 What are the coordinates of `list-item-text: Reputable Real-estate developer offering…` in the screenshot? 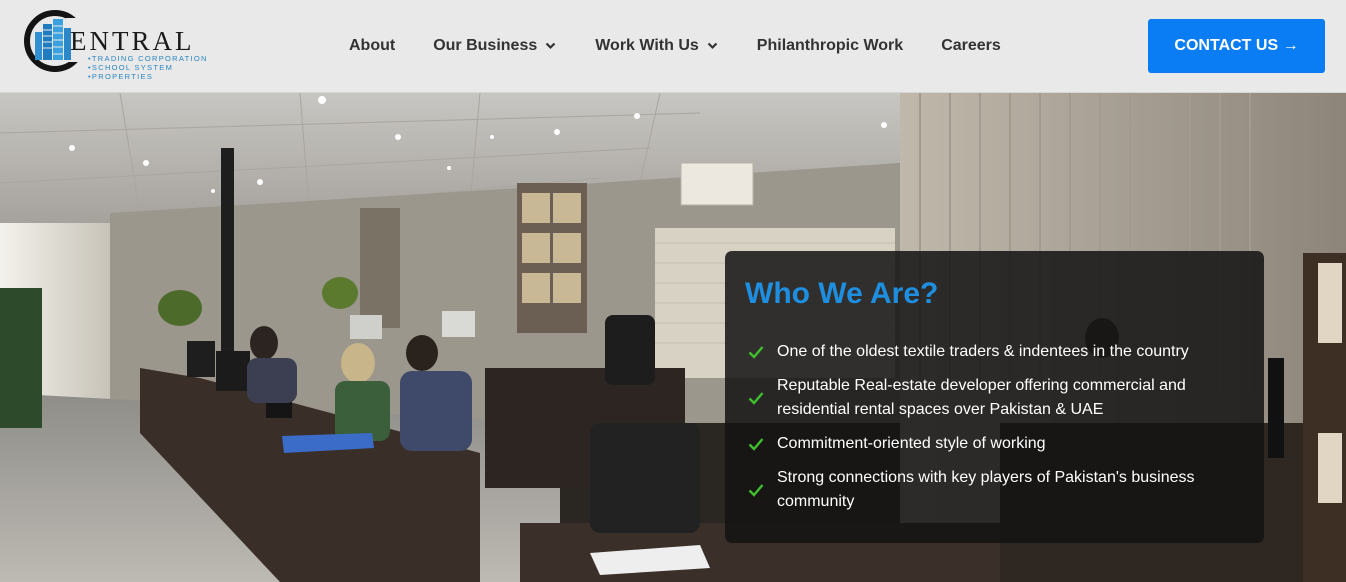 It's located at (981, 397).